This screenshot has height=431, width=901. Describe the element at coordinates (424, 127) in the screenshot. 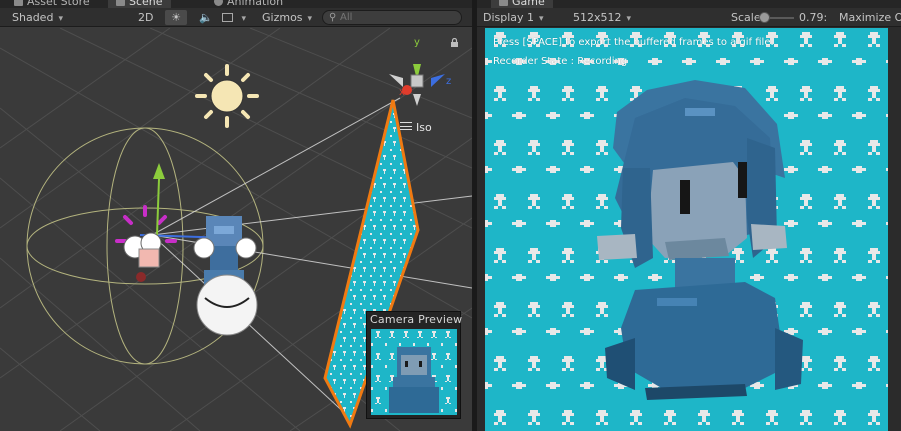

I see `projection-label: Iso` at that location.